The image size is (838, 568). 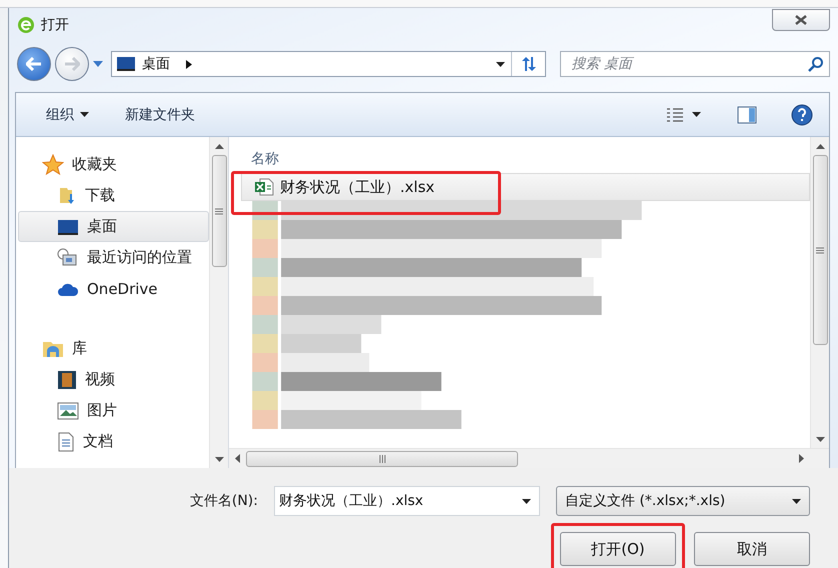 I want to click on sidebar-scrollbar, so click(x=218, y=302).